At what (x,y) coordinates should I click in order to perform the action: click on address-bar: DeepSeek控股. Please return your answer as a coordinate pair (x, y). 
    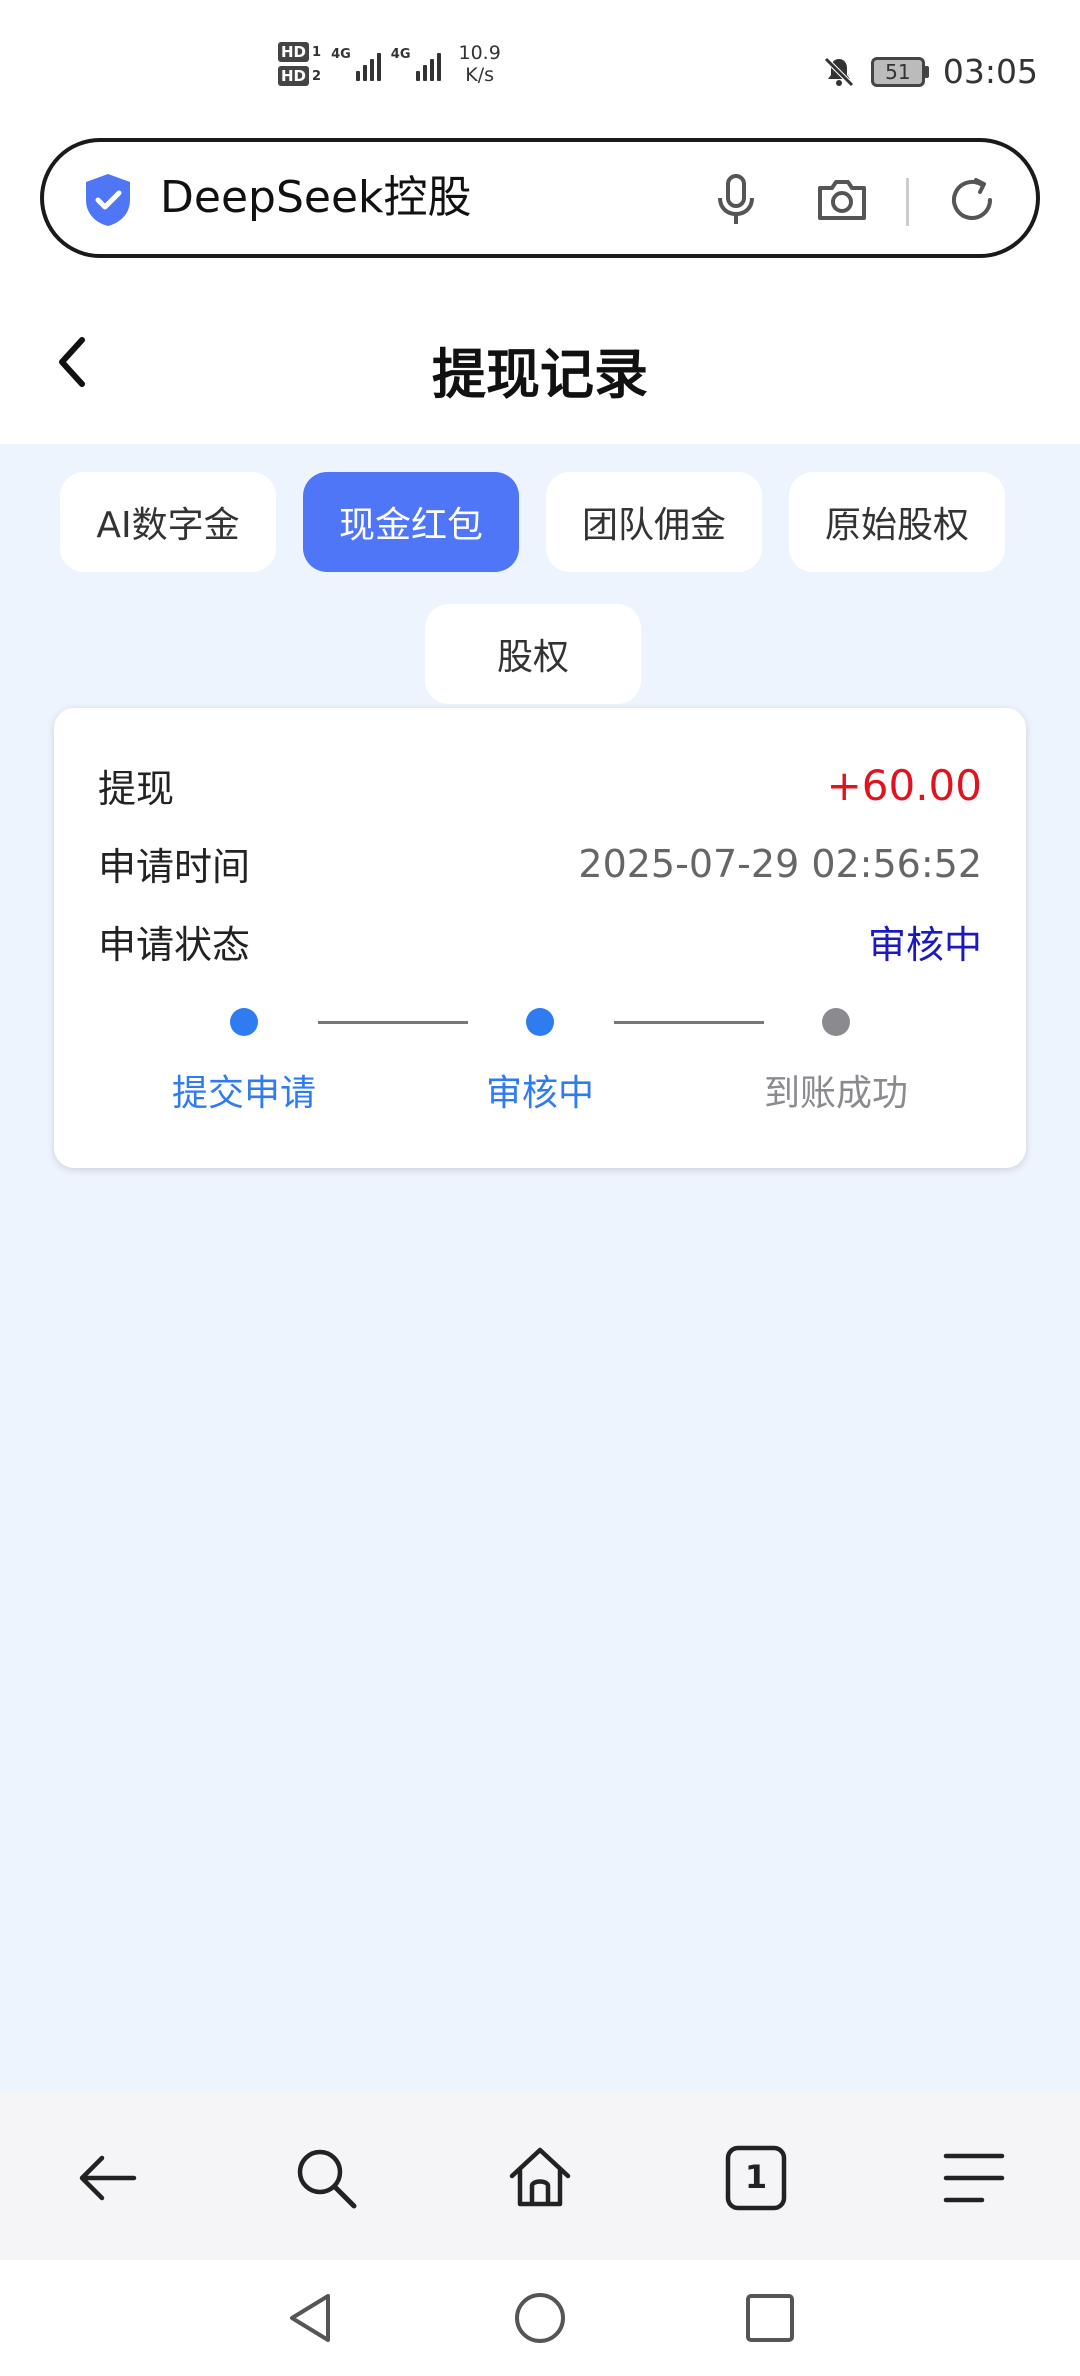
    Looking at the image, I should click on (540, 198).